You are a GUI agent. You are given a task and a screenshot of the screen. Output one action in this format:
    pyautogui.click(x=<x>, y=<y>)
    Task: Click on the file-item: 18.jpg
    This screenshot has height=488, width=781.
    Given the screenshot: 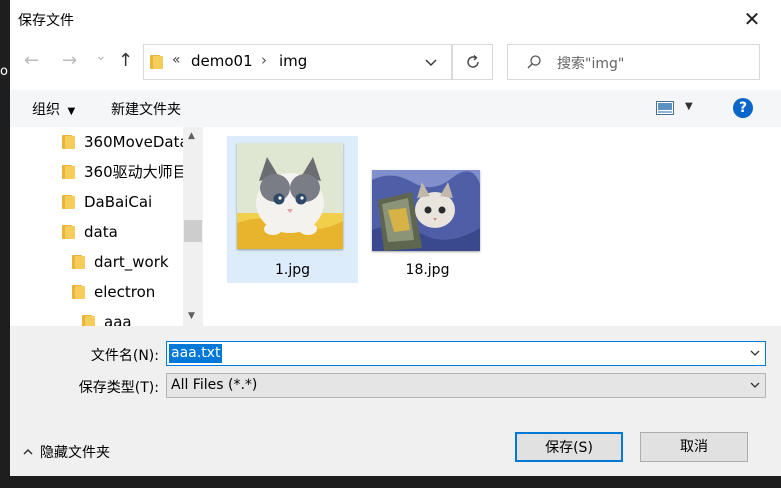 What is the action you would take?
    pyautogui.click(x=427, y=209)
    